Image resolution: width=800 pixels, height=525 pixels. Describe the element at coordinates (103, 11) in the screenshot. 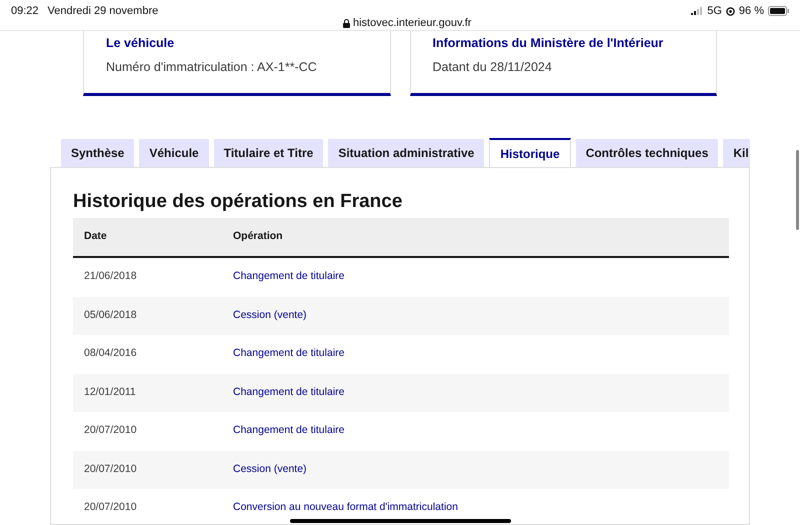

I see `date-text: Vendredi 29 novembre` at that location.